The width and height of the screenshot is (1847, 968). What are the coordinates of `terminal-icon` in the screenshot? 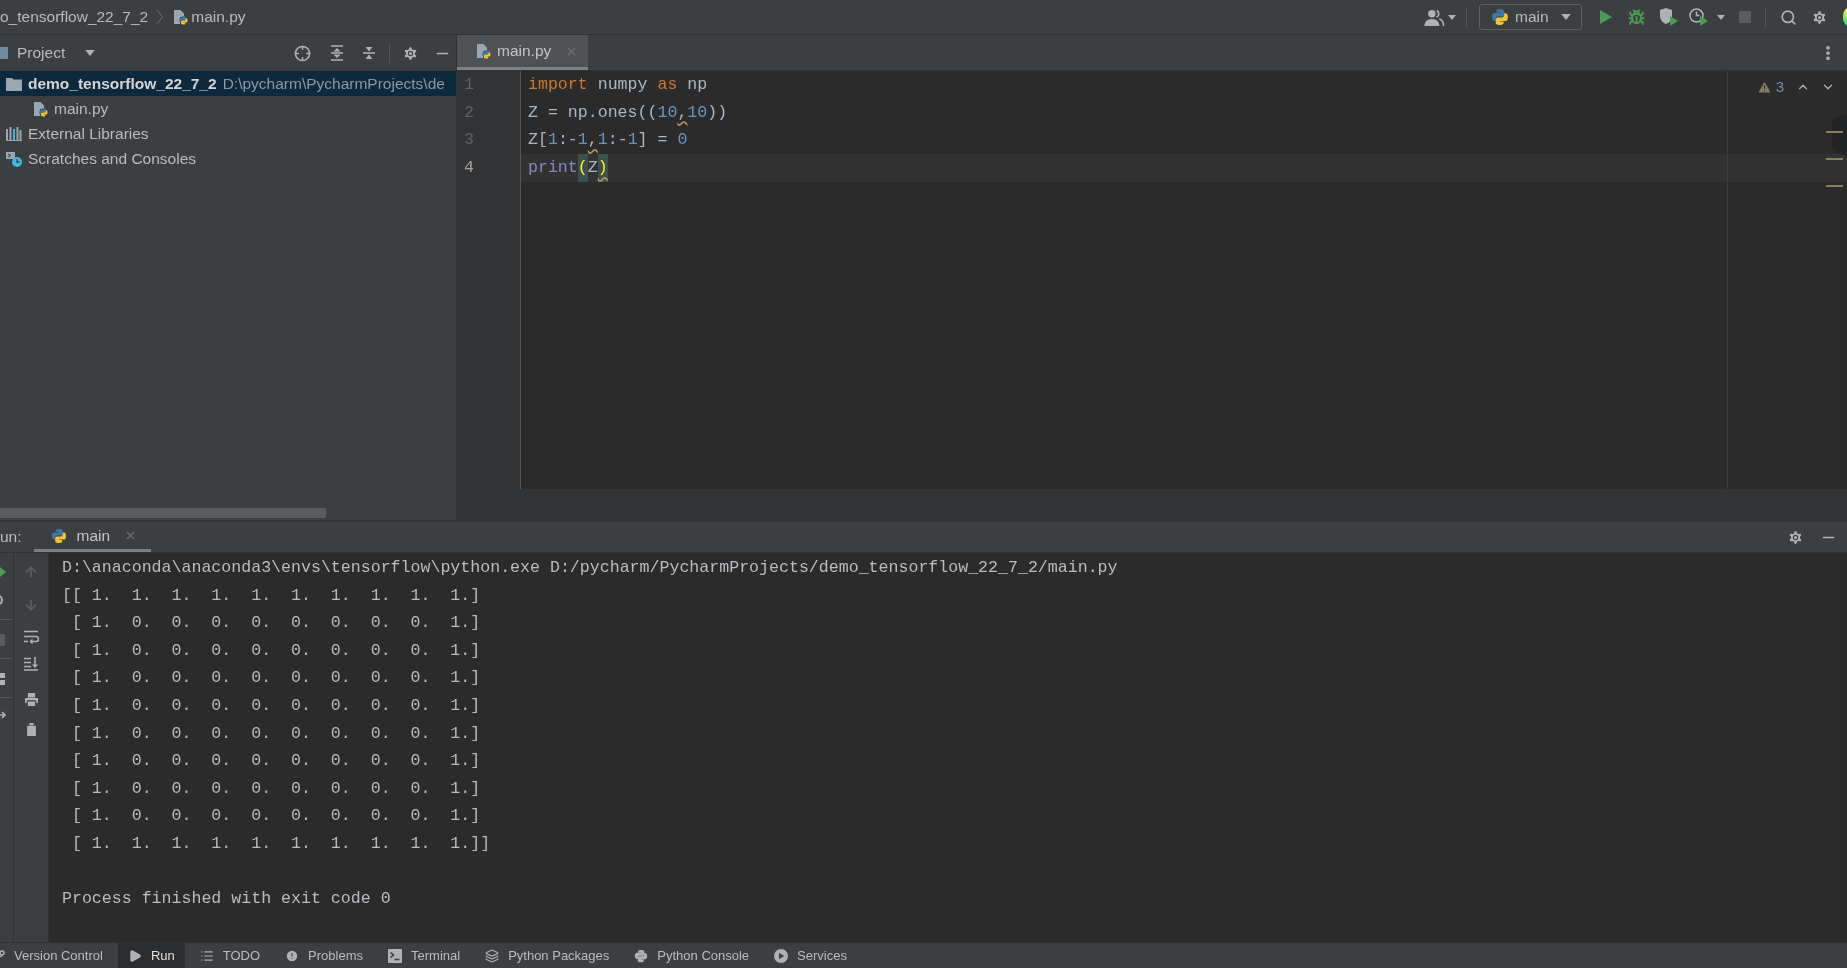 It's located at (395, 955).